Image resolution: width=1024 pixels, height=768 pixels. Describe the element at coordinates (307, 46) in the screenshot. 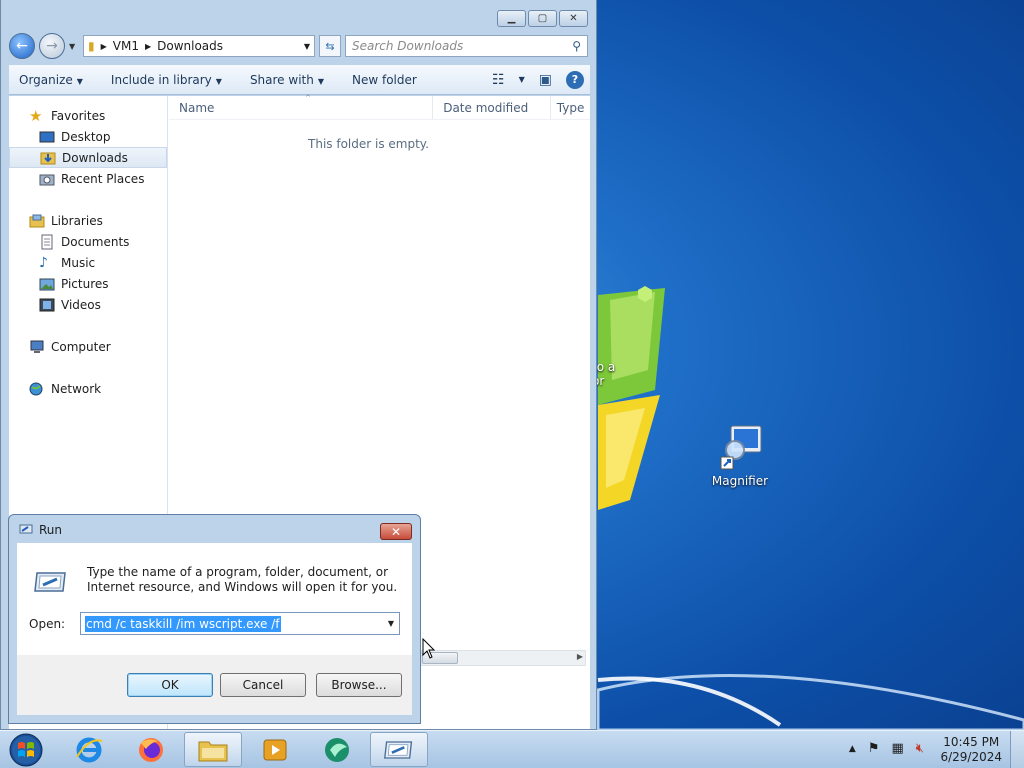

I see `address-dropdown-icon: ▼` at that location.